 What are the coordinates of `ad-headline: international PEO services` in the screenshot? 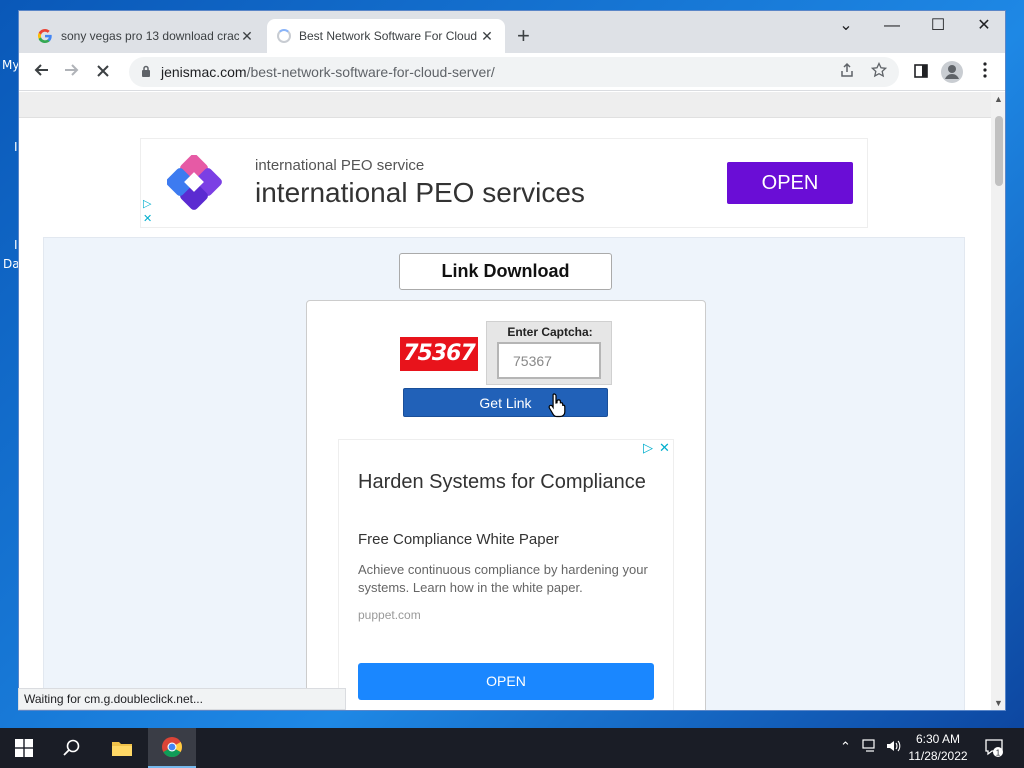 It's located at (420, 192).